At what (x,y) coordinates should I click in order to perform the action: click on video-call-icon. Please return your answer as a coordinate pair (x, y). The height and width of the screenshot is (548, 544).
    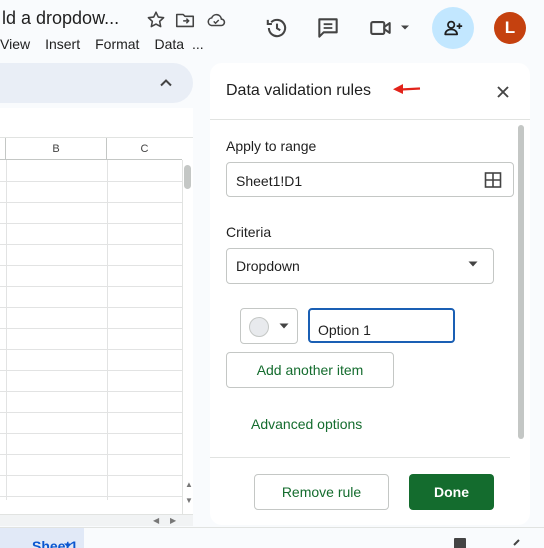
    Looking at the image, I should click on (381, 28).